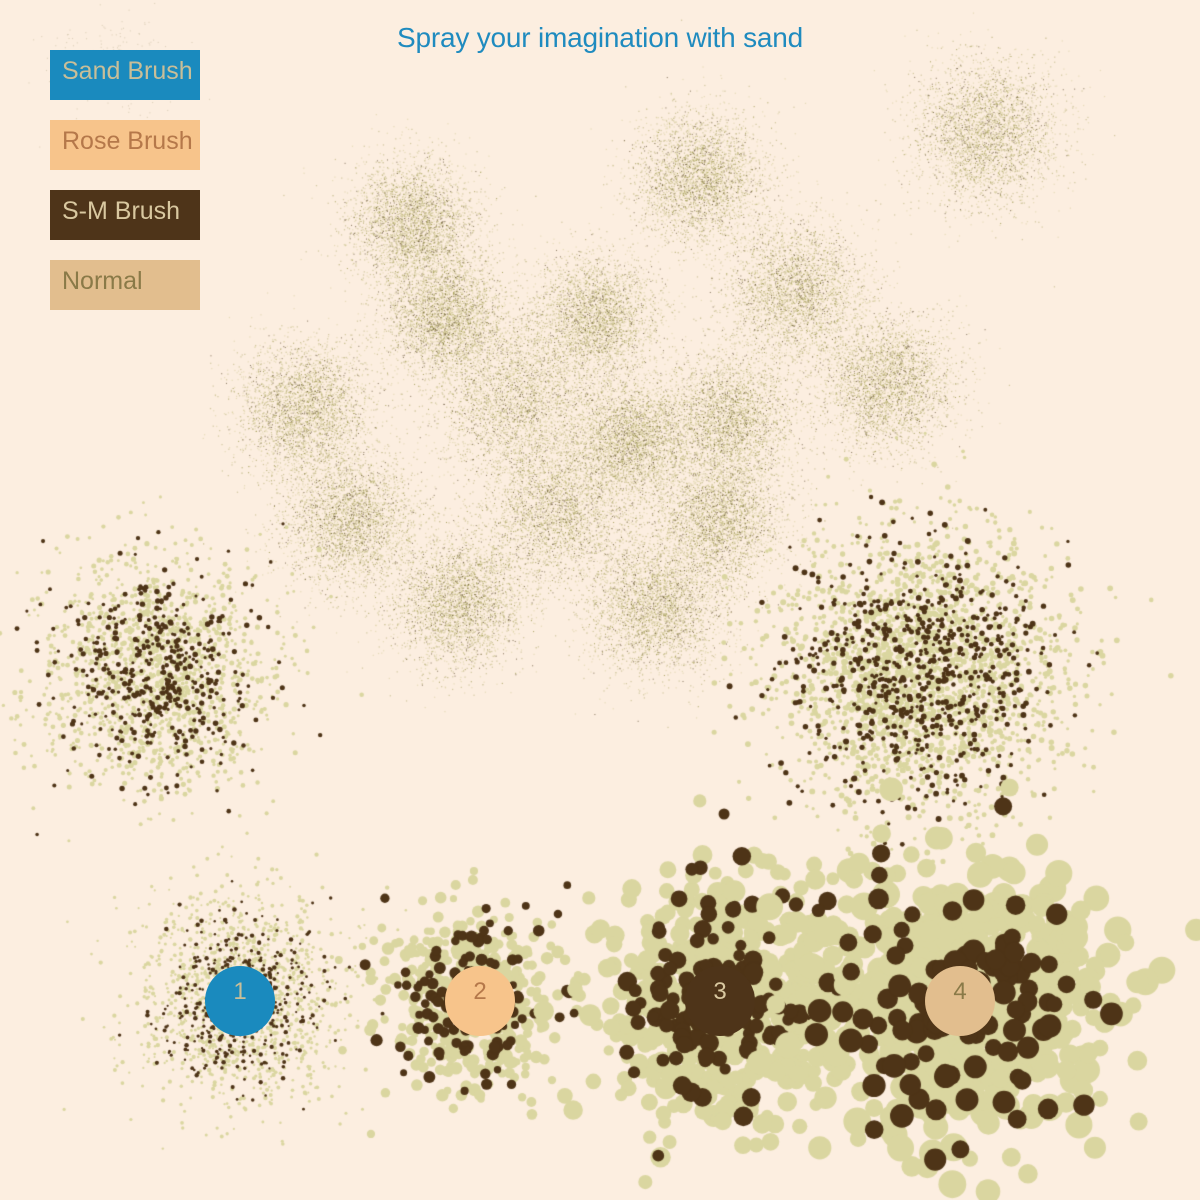  What do you see at coordinates (960, 1001) in the screenshot?
I see `brush-size-4-button: 4` at bounding box center [960, 1001].